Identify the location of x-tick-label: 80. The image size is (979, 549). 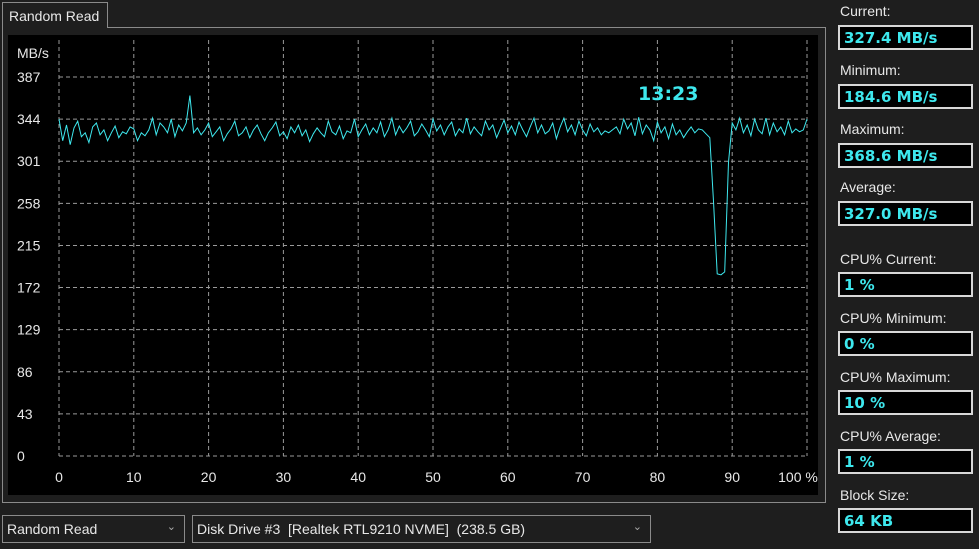
(658, 477).